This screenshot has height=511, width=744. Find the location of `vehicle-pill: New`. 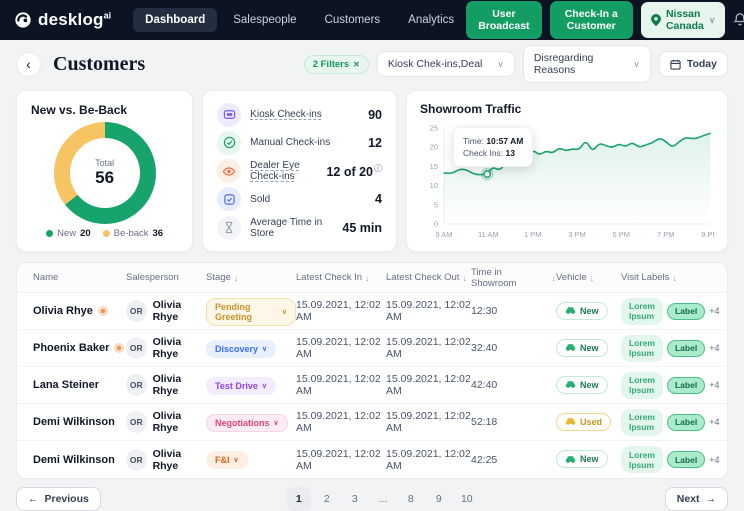

vehicle-pill: New is located at coordinates (582, 310).